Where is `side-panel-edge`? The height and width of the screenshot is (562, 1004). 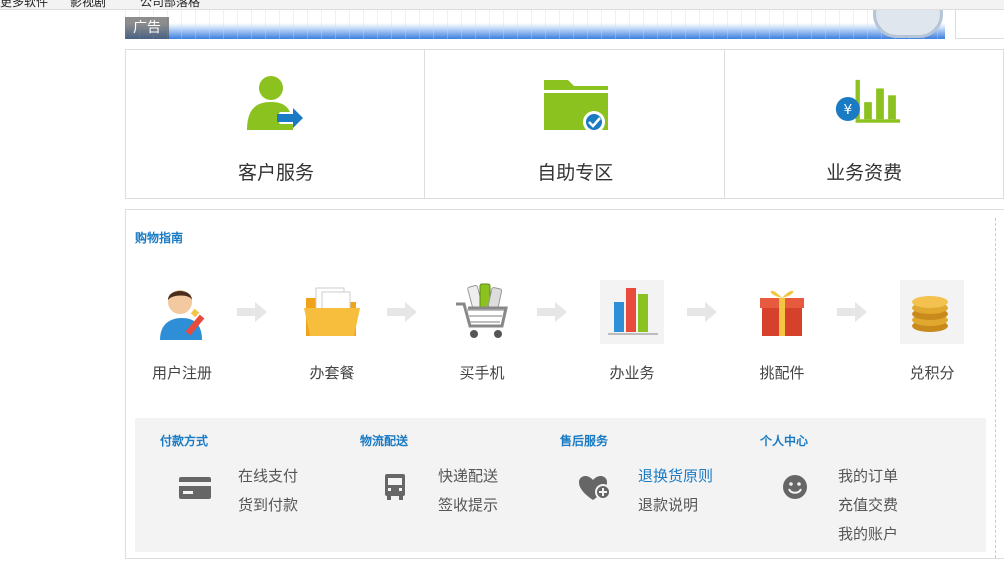
side-panel-edge is located at coordinates (979, 24).